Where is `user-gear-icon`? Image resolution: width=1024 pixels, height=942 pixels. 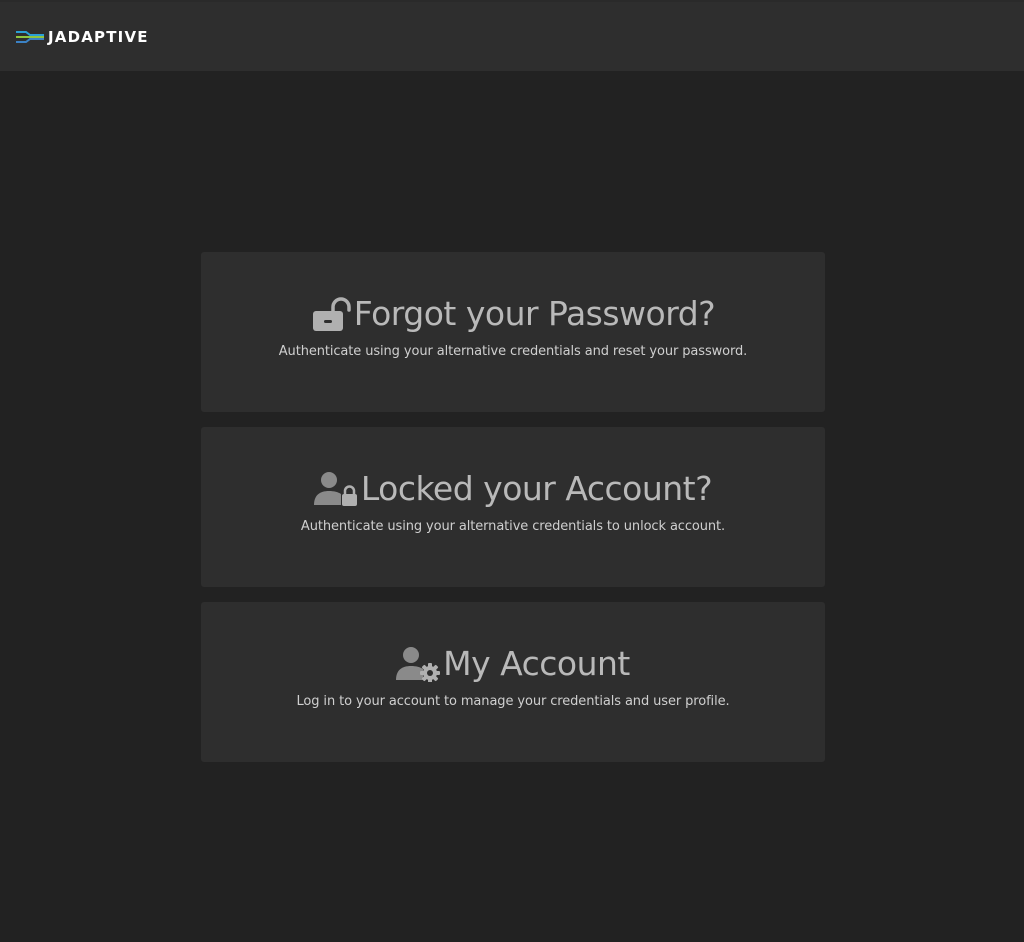
user-gear-icon is located at coordinates (418, 664).